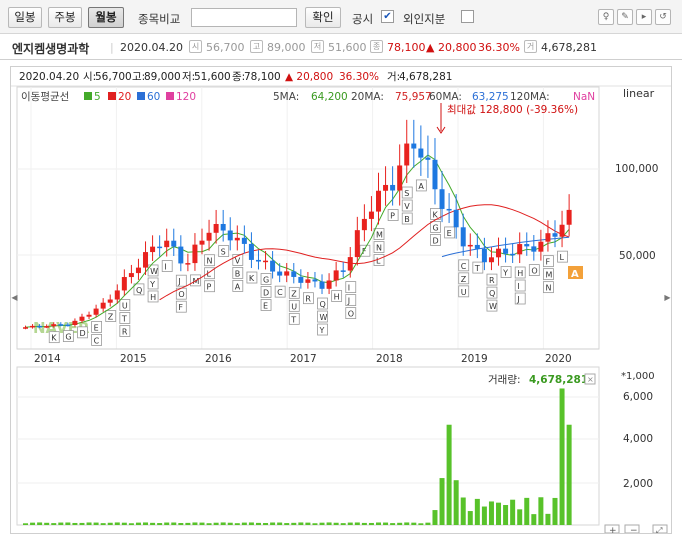  I want to click on disclosure-letter: Q, so click(492, 293).